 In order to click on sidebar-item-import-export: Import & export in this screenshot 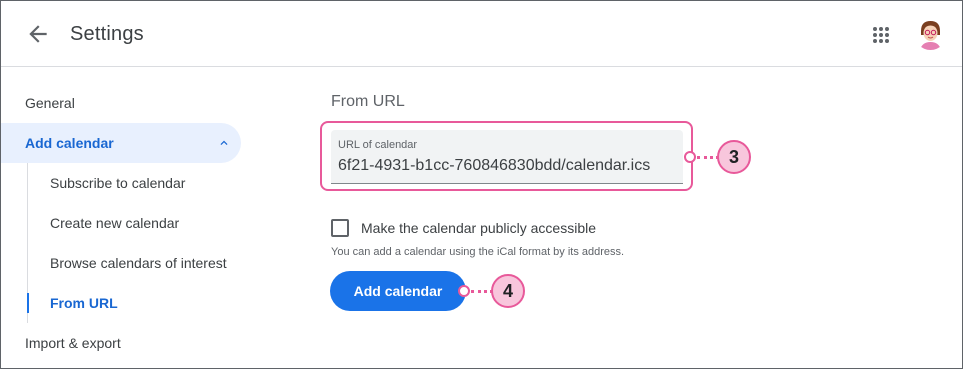, I will do `click(73, 343)`.